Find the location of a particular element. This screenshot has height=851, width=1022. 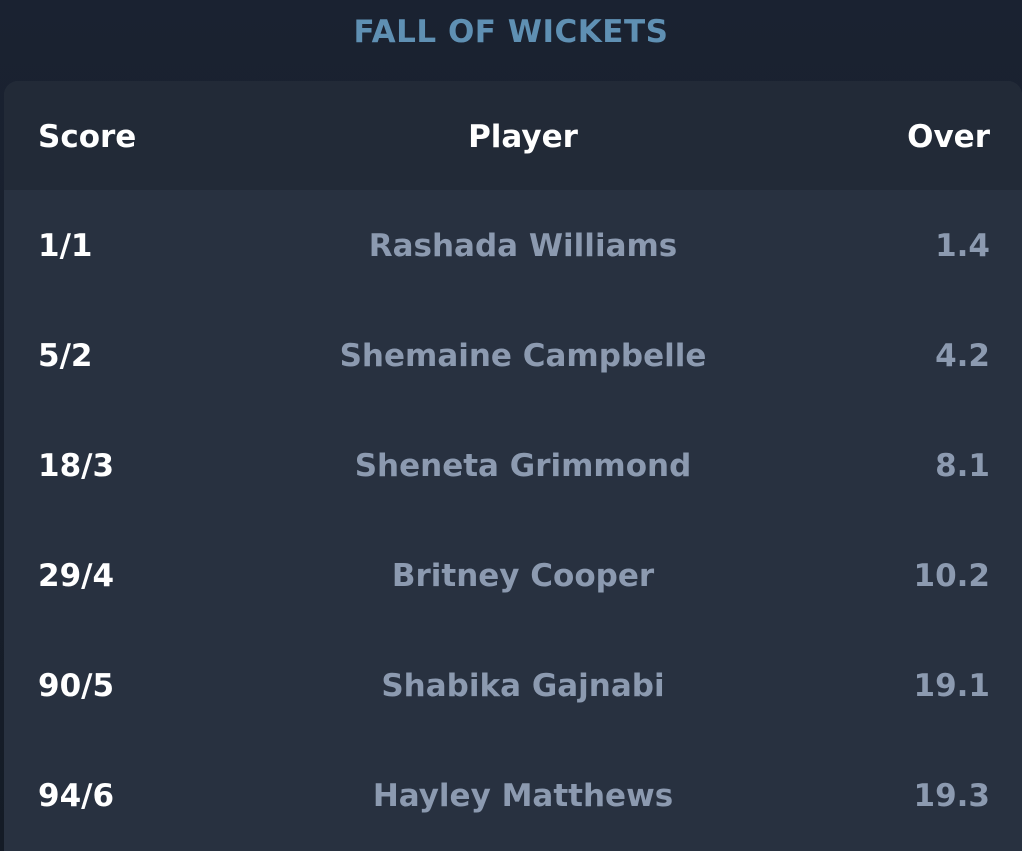

wicket-player: Shabika Gajnabi is located at coordinates (523, 686).